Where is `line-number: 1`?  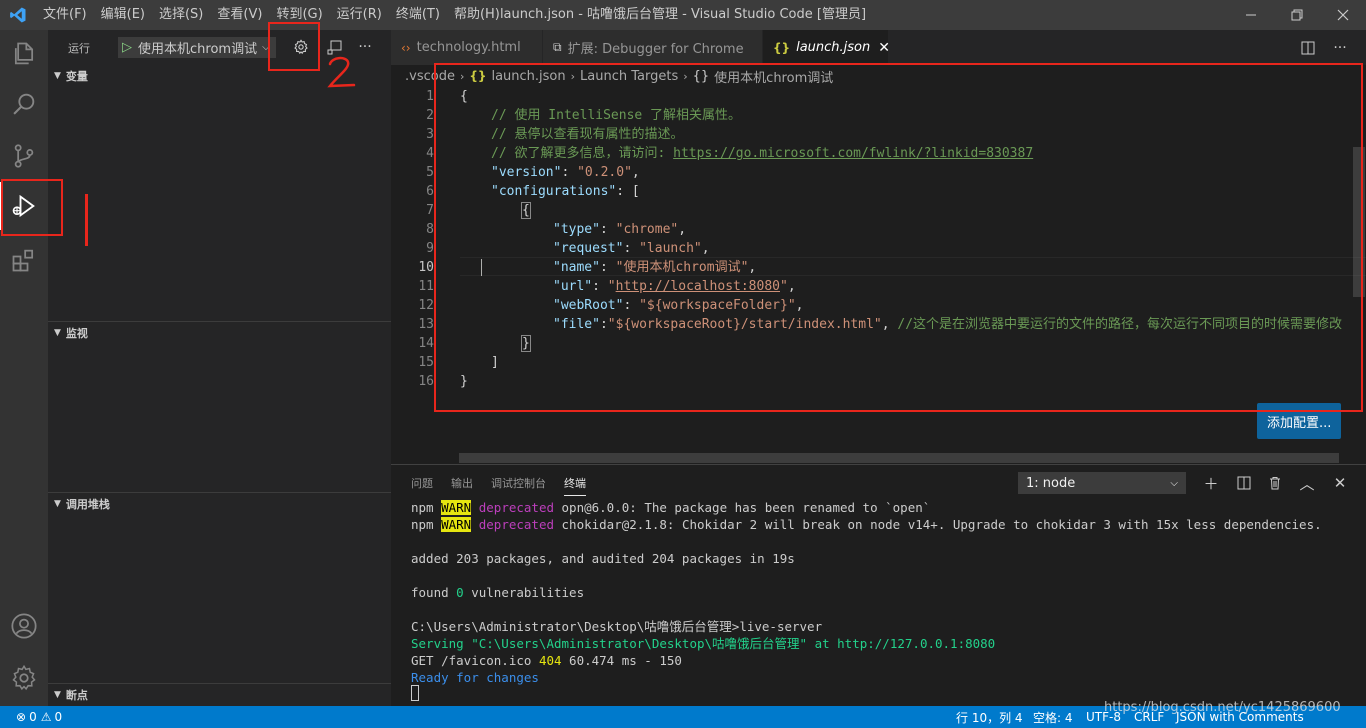 line-number: 1 is located at coordinates (430, 96).